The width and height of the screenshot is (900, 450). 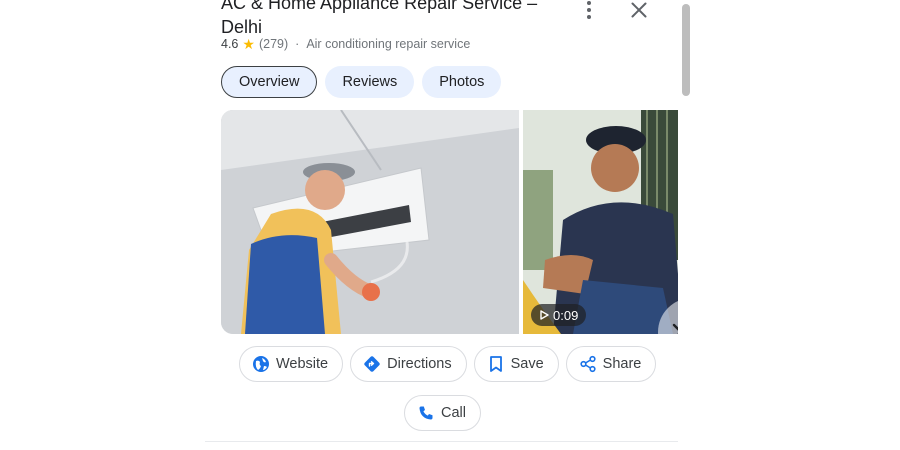 I want to click on directions-icon, so click(x=372, y=364).